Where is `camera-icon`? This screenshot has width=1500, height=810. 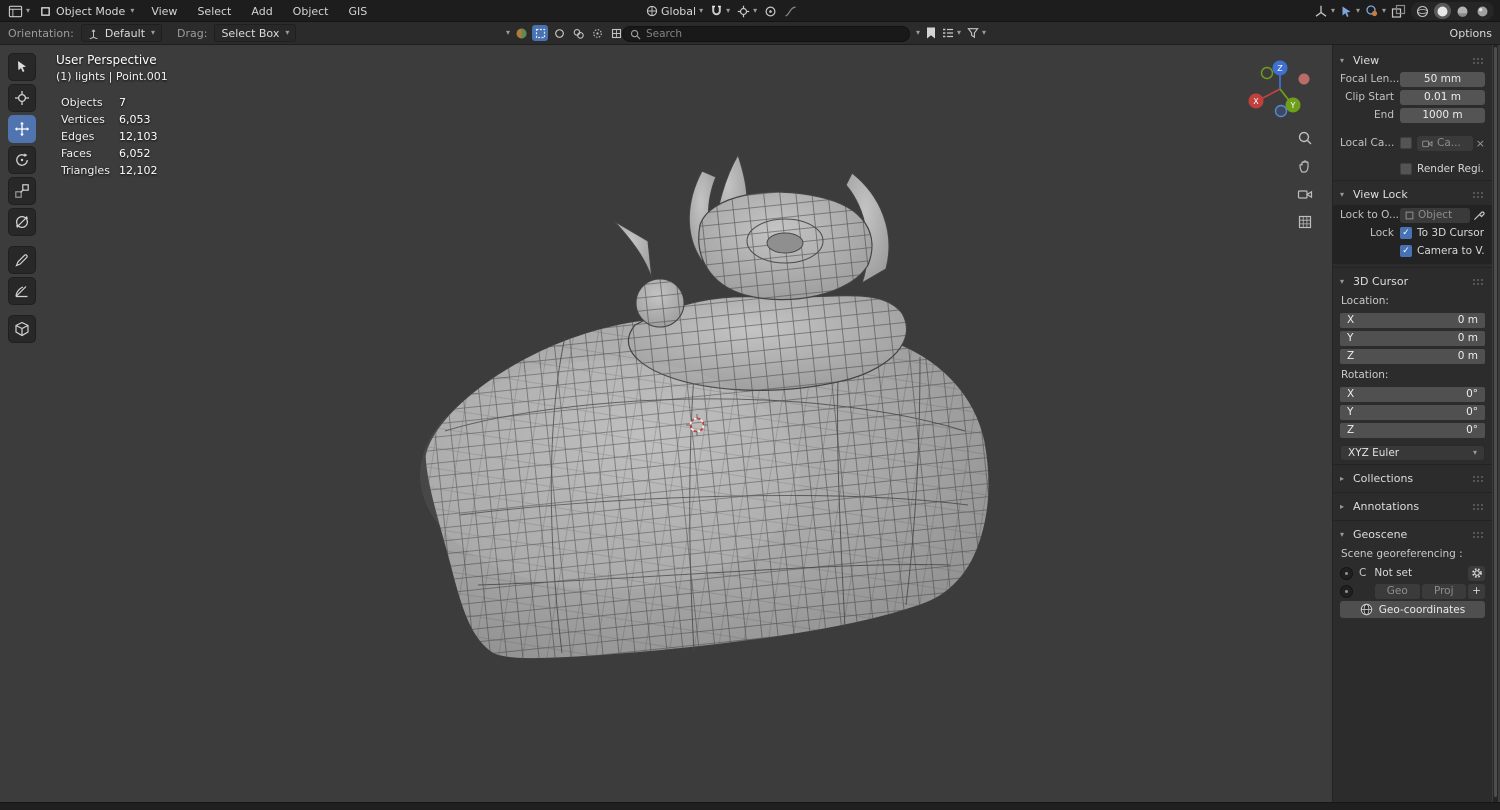
camera-icon is located at coordinates (1304, 194).